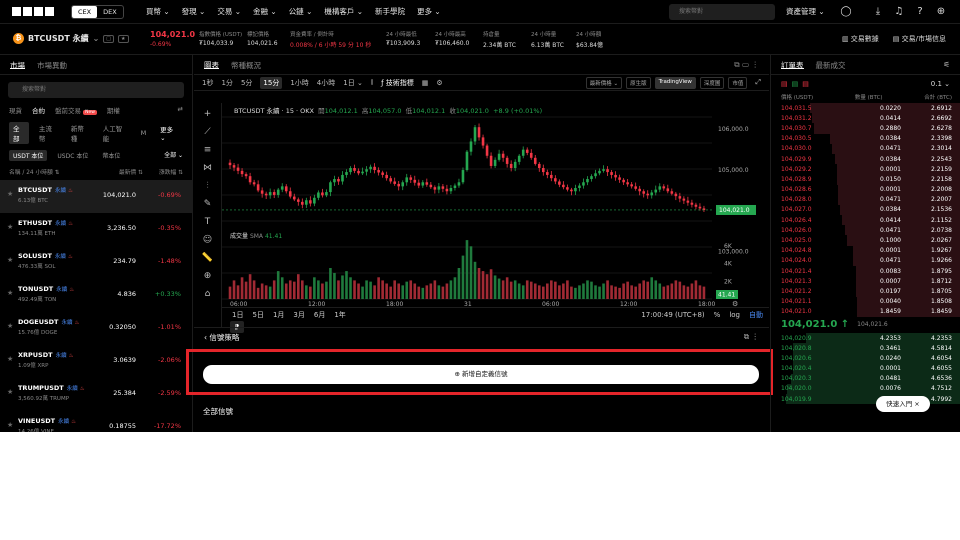  What do you see at coordinates (76, 110) in the screenshot?
I see `cat-premarket: 盤前交易 New` at bounding box center [76, 110].